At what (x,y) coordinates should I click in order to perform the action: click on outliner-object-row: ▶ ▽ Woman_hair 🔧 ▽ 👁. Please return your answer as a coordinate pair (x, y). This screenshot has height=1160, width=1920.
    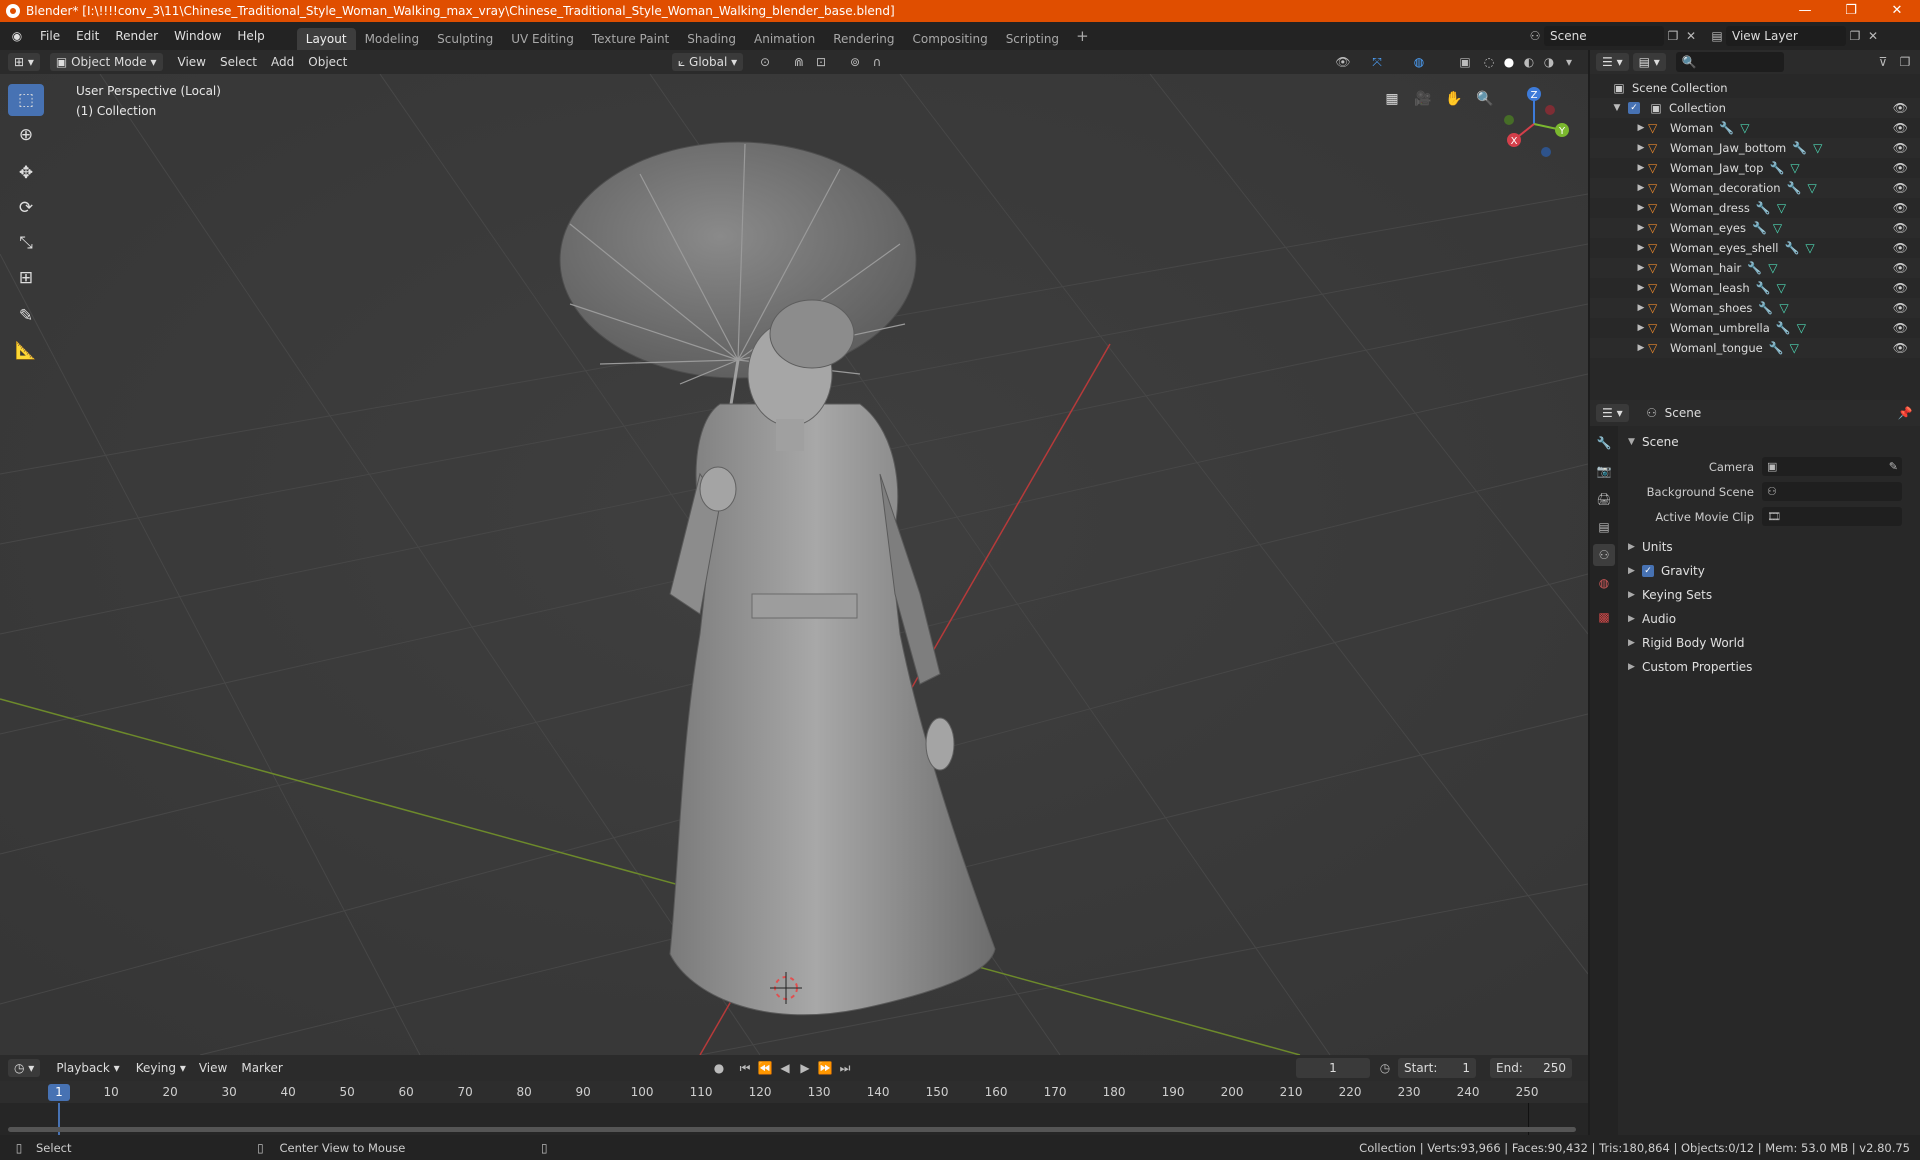
    Looking at the image, I should click on (1755, 268).